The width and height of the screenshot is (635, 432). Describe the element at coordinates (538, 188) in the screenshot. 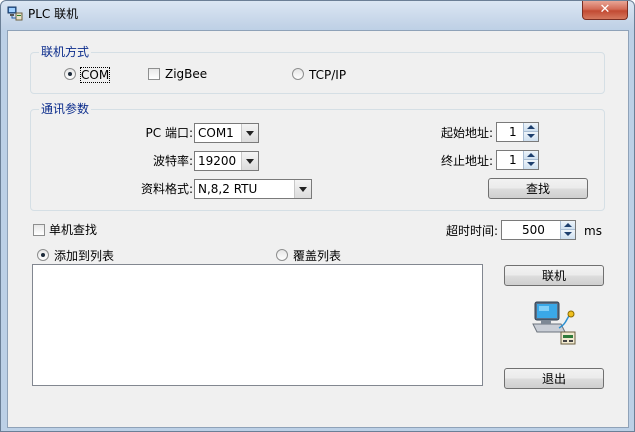

I see `search-button: 查找` at that location.